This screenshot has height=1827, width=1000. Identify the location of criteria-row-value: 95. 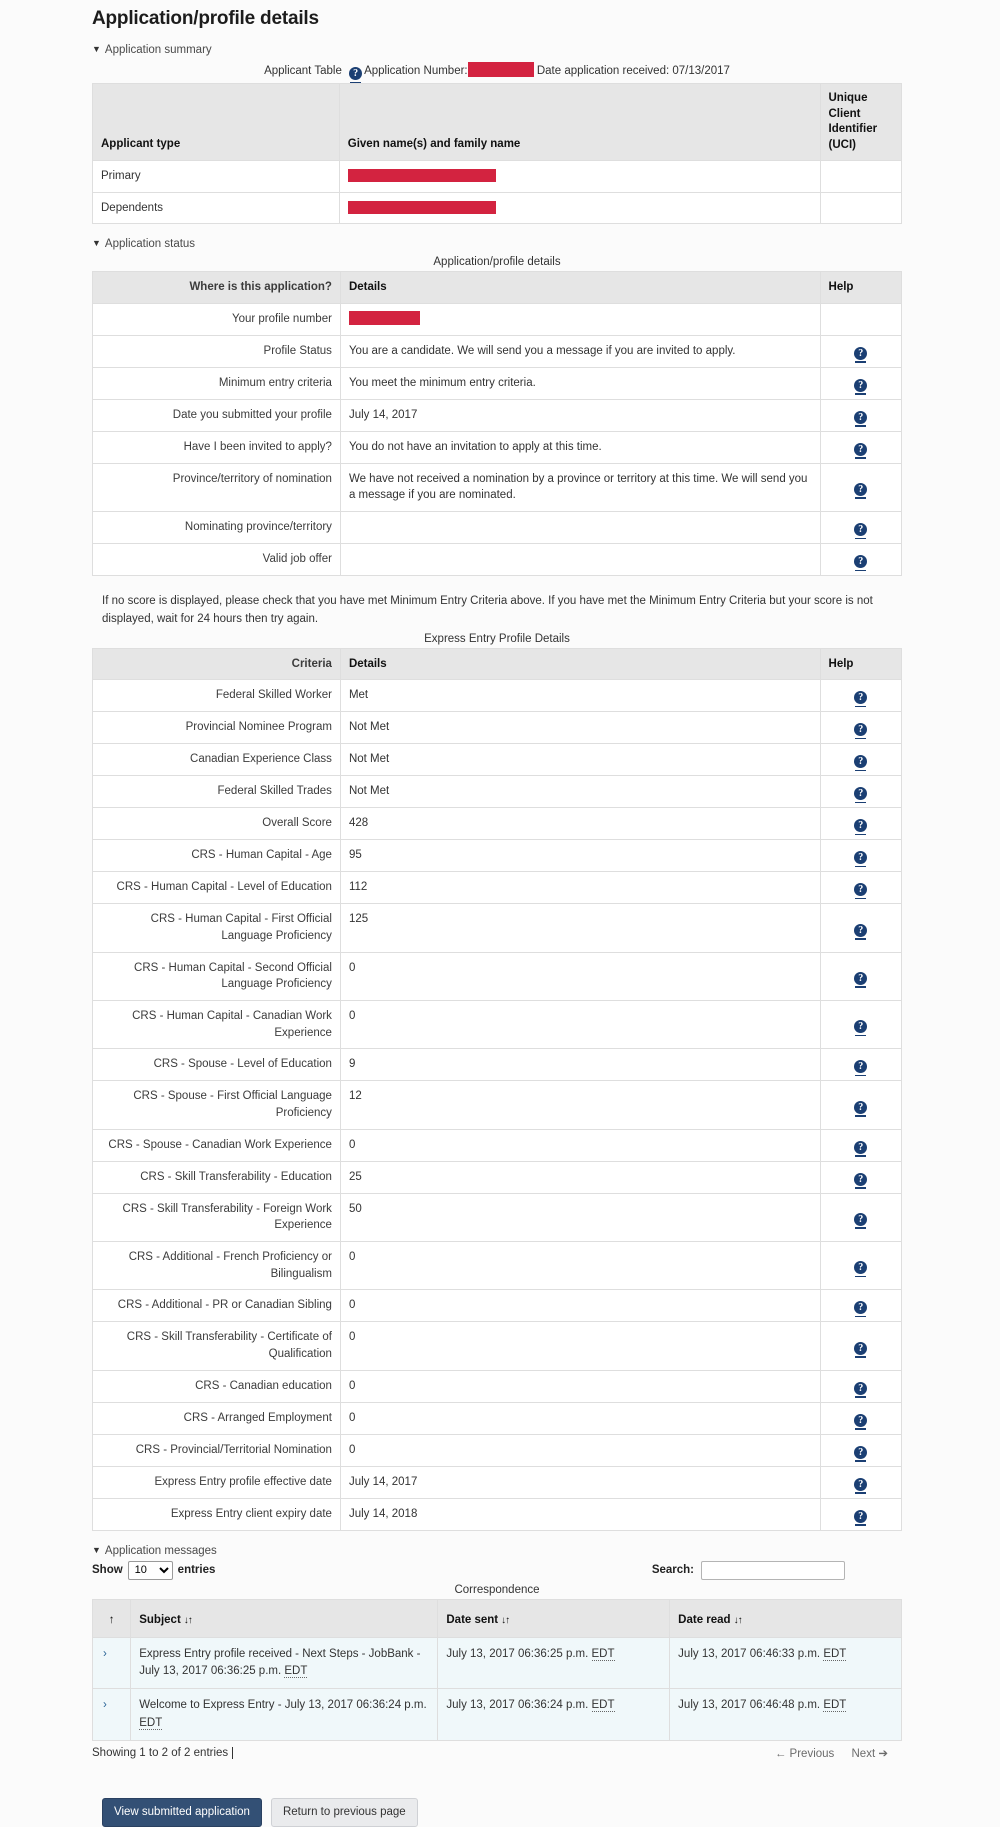
(580, 856).